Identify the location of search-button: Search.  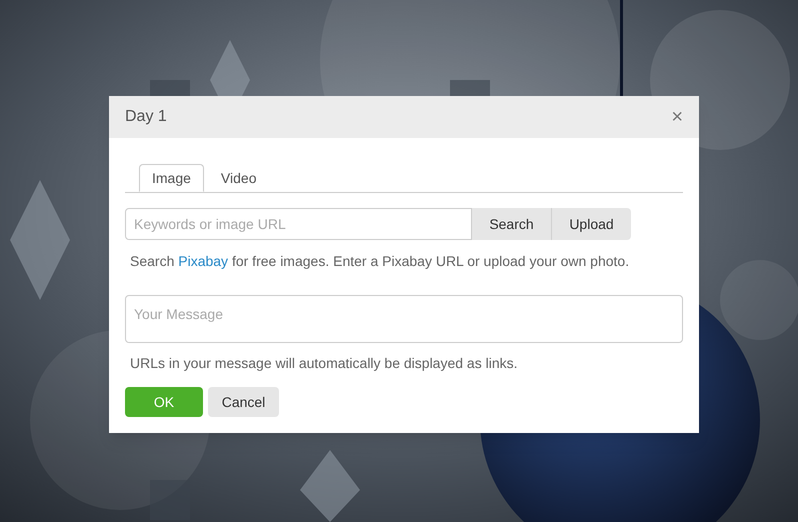
(512, 224).